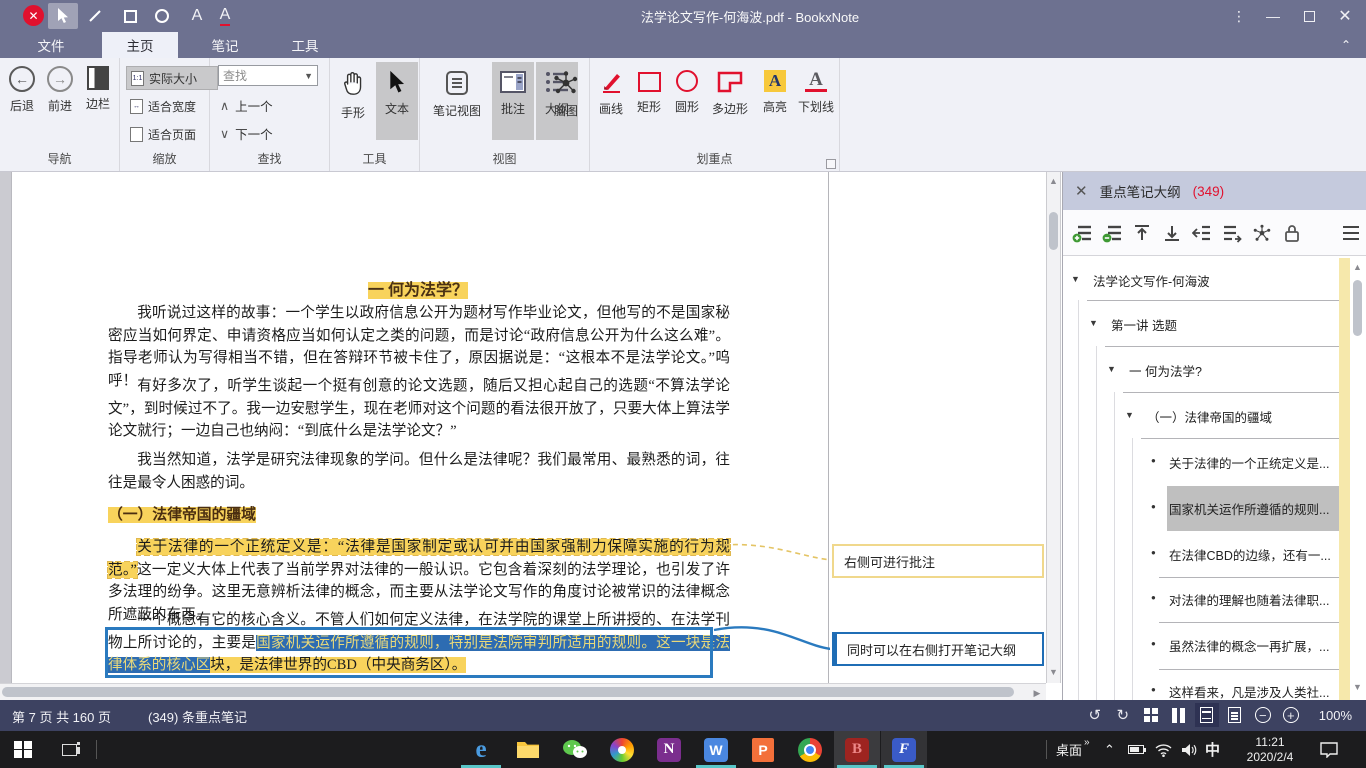  I want to click on outline-scrollbar: ▲ ▼, so click(1357, 481).